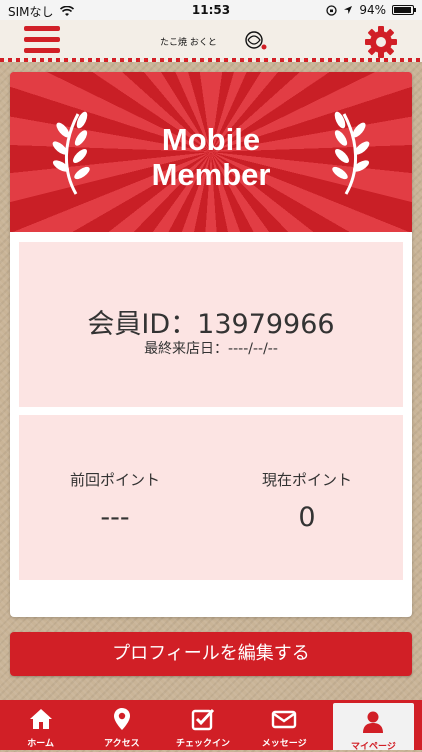  Describe the element at coordinates (351, 153) in the screenshot. I see `laurel-right-icon` at that location.